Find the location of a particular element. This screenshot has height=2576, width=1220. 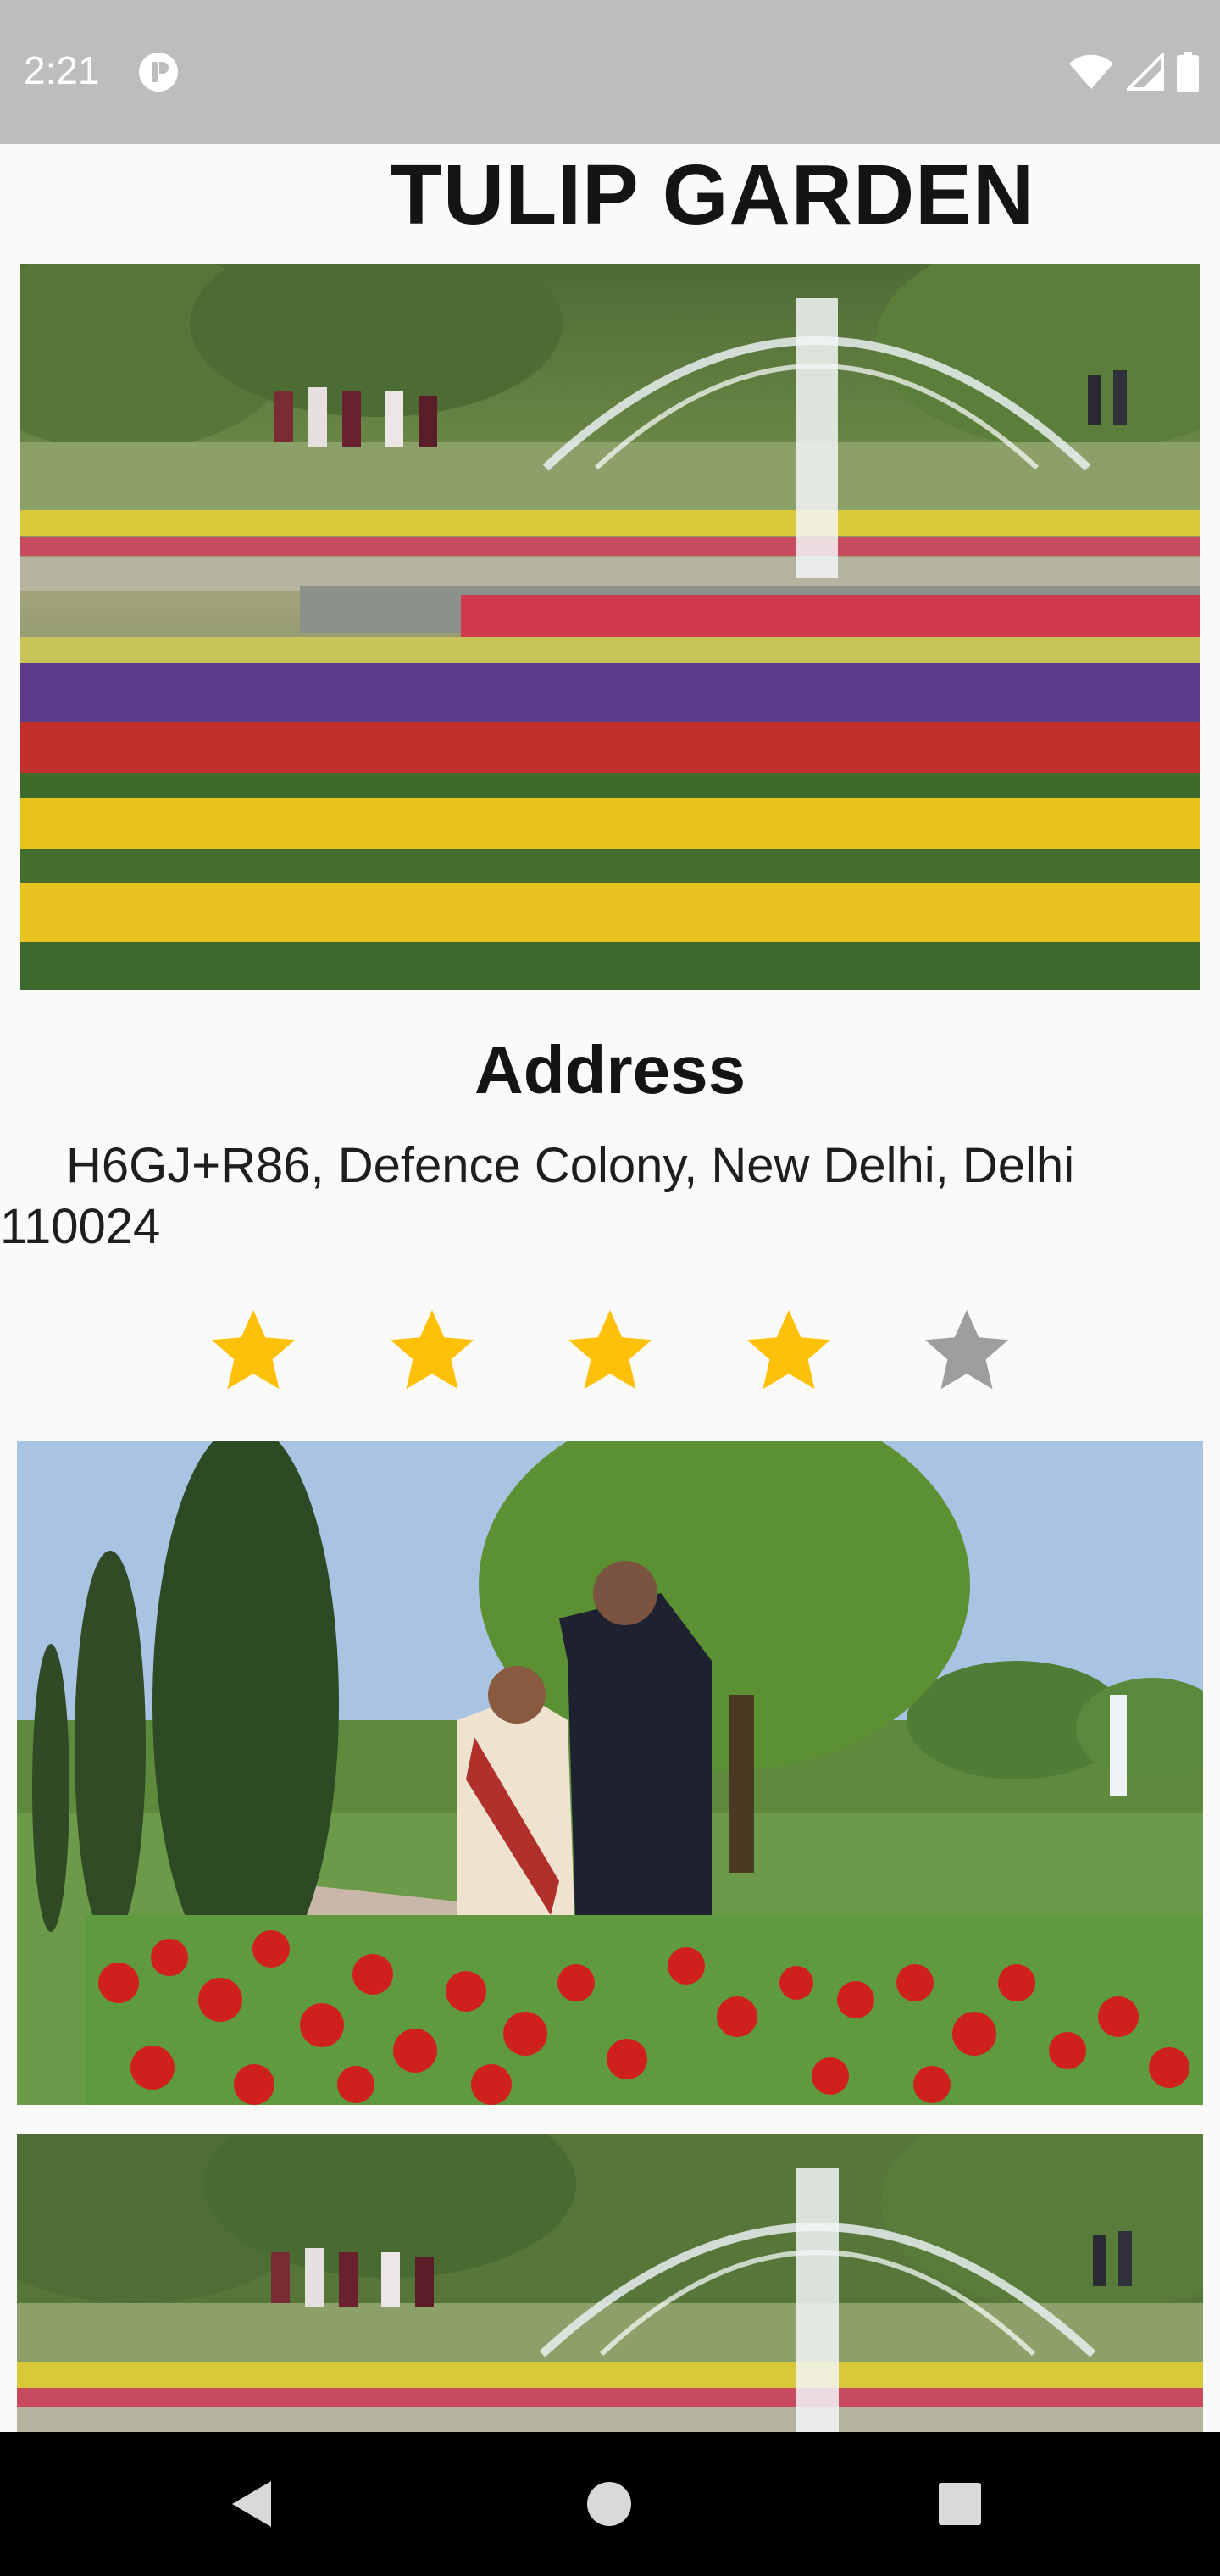

home-icon is located at coordinates (609, 2504).